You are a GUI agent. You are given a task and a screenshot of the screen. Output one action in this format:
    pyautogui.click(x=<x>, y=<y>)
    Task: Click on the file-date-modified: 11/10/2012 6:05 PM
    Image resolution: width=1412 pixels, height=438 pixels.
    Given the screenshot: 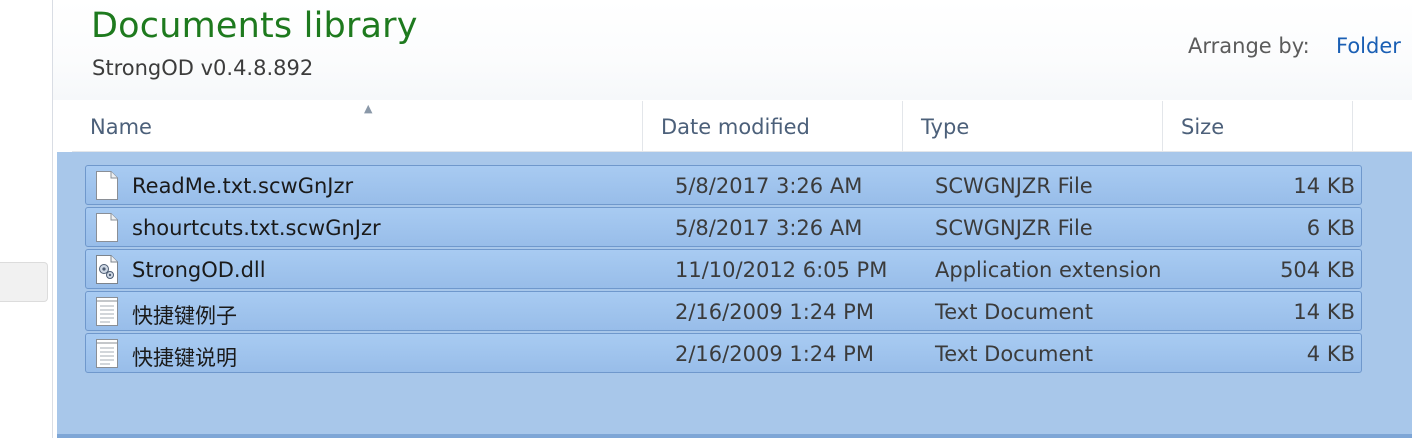 What is the action you would take?
    pyautogui.click(x=781, y=270)
    